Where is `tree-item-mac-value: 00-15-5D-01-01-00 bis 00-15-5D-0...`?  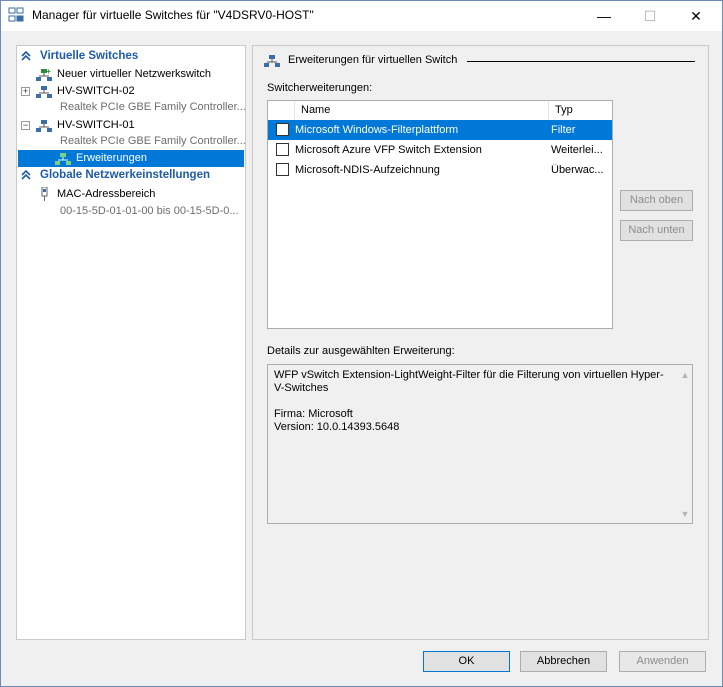
tree-item-mac-value: 00-15-5D-01-01-00 bis 00-15-5D-0... is located at coordinates (131, 211).